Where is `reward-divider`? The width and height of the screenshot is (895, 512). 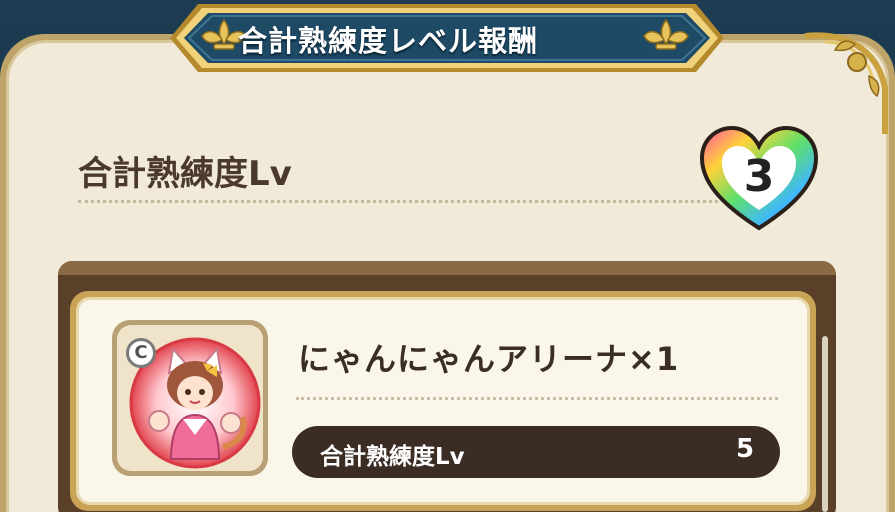 reward-divider is located at coordinates (537, 398).